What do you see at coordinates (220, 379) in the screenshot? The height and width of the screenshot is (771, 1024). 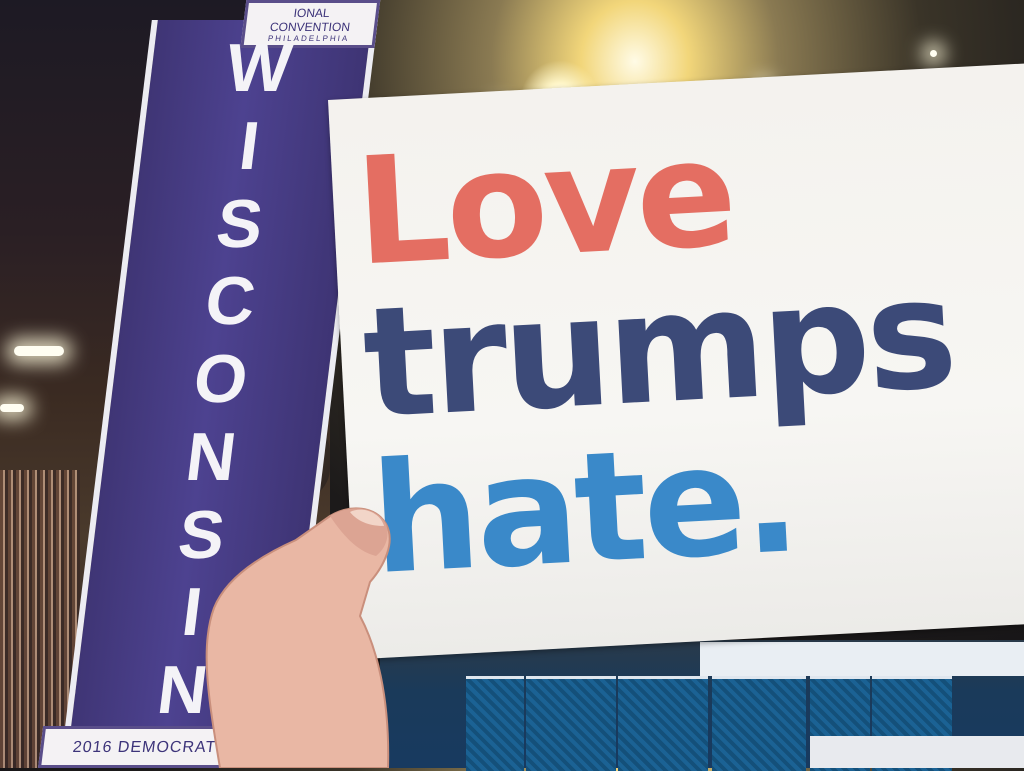 I see `state-letter: O` at bounding box center [220, 379].